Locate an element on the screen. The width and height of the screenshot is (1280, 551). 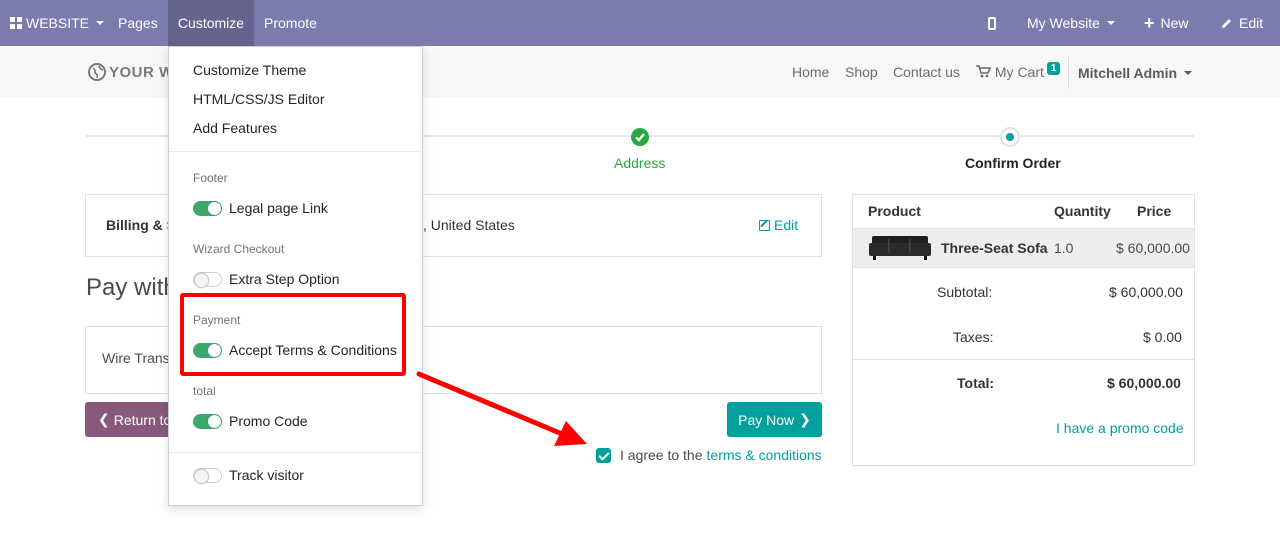
product-quantity: 1.0 is located at coordinates (1064, 248).